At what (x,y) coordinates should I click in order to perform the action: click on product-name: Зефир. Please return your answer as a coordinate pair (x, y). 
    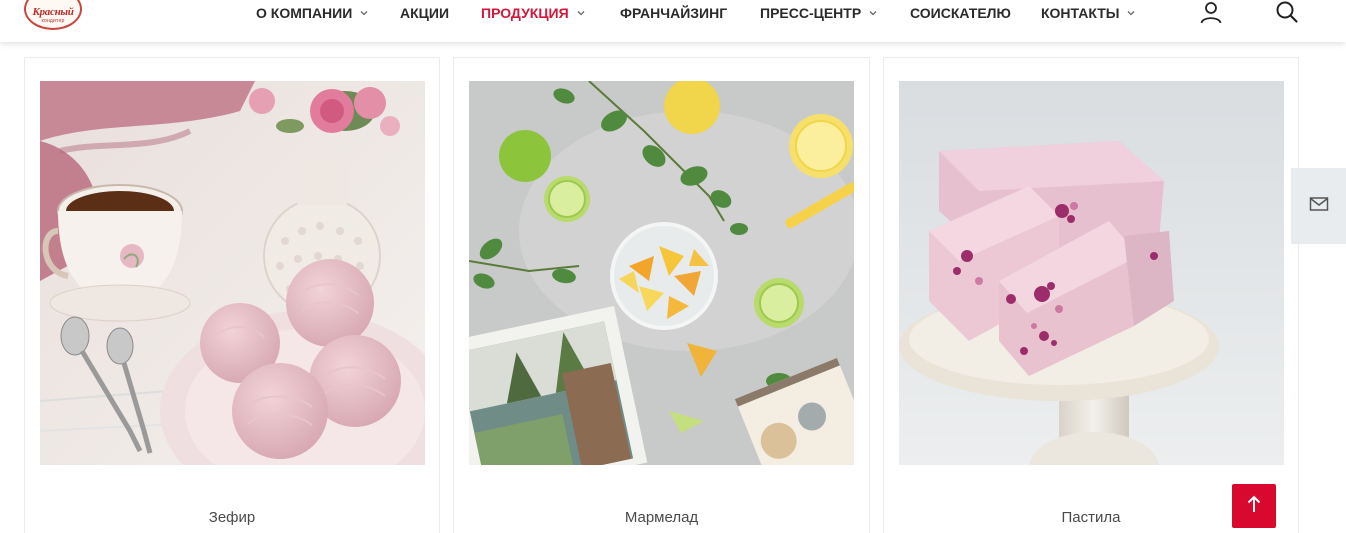
    Looking at the image, I should click on (232, 517).